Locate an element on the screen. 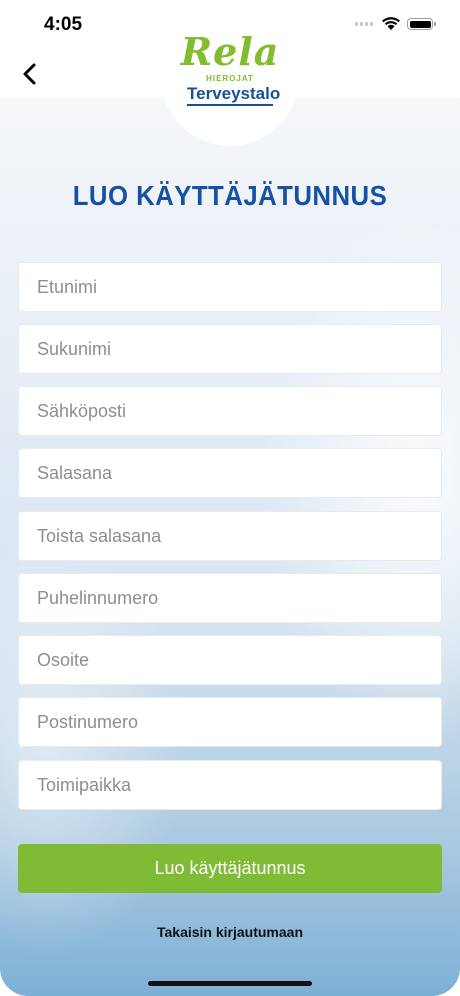  last-name-input is located at coordinates (230, 349).